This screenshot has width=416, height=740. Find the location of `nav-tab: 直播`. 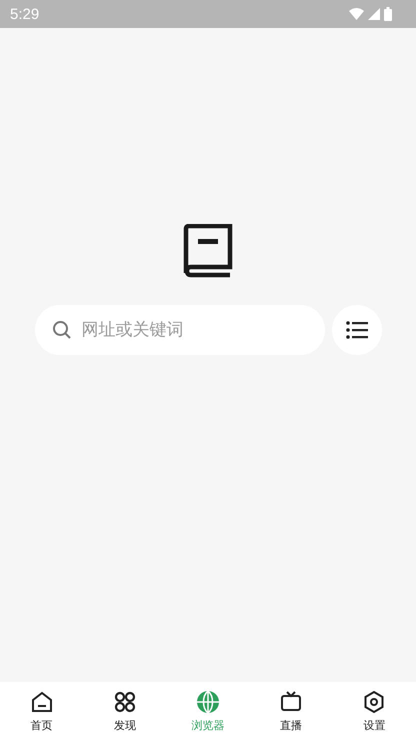

nav-tab: 直播 is located at coordinates (291, 711).